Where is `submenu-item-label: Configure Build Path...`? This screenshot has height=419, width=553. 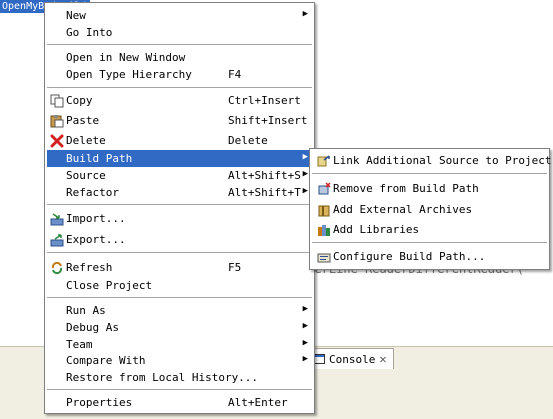
submenu-item-label: Configure Build Path... is located at coordinates (409, 256).